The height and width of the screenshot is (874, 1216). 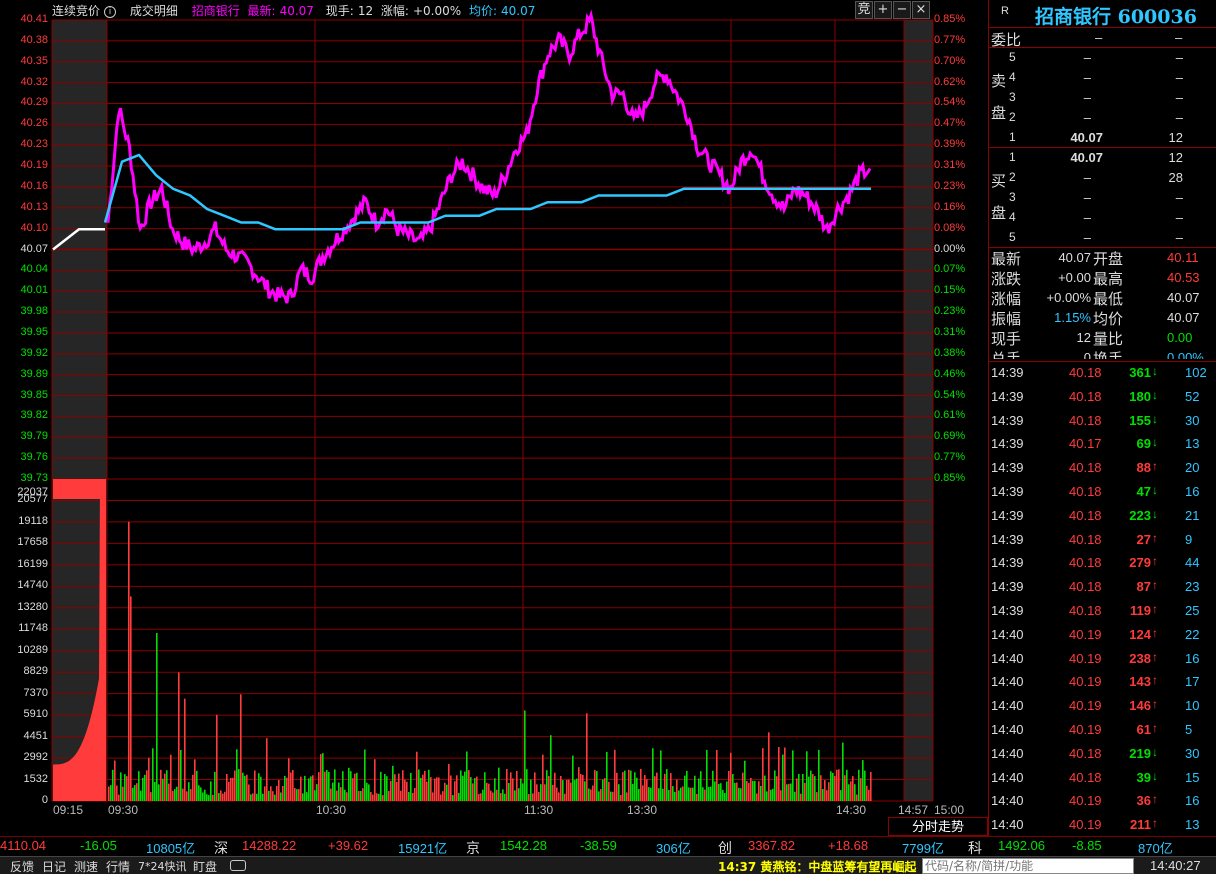 I want to click on diary-button: 日记, so click(x=54, y=866).